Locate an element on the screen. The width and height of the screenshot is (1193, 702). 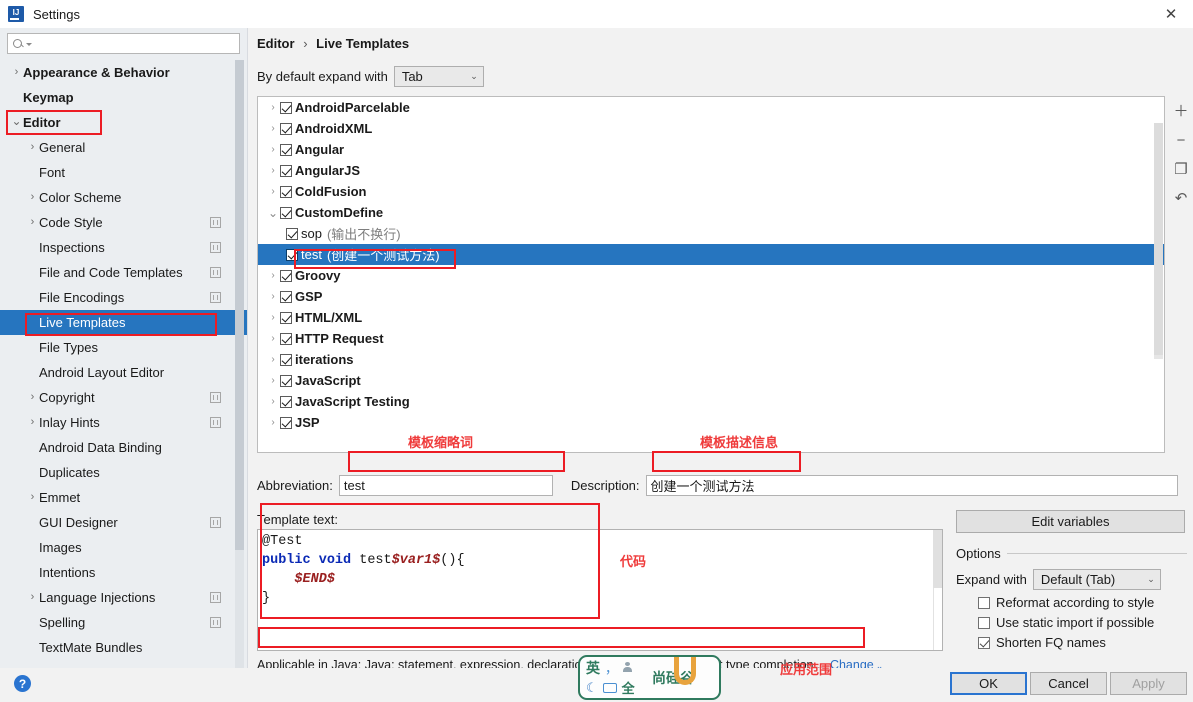
help-icon: ? is located at coordinates (22, 683).